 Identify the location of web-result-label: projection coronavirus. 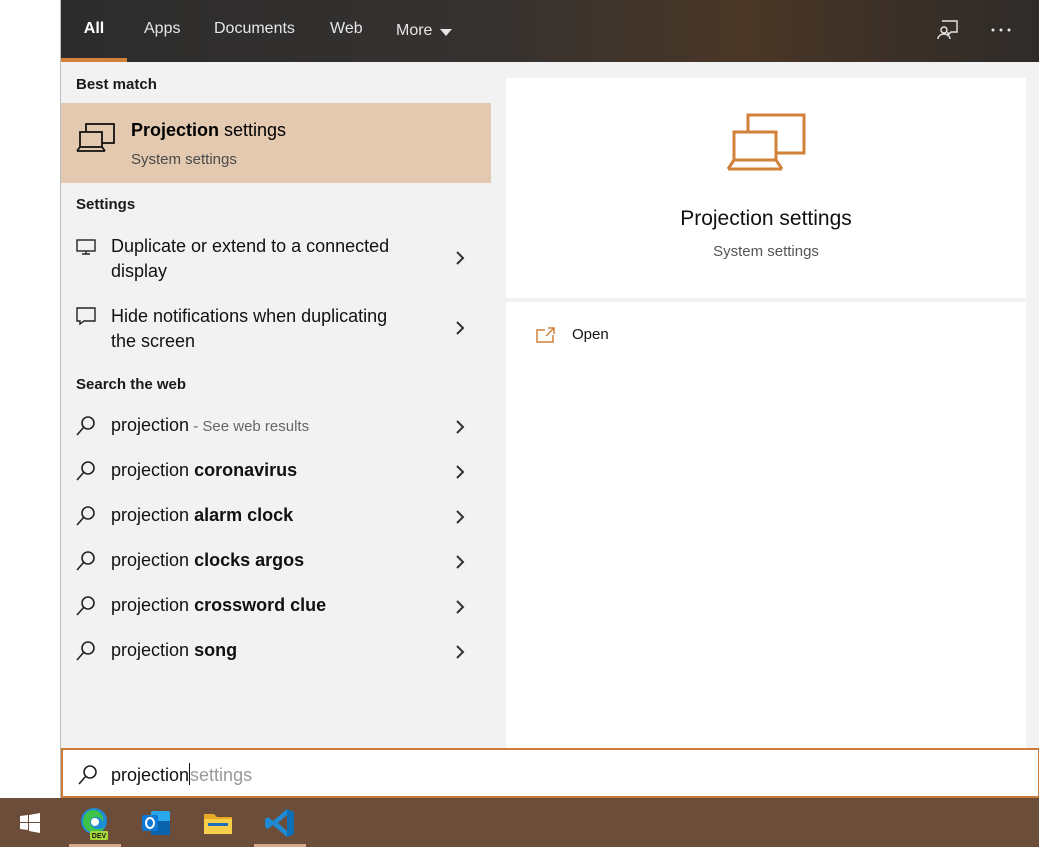
(204, 470).